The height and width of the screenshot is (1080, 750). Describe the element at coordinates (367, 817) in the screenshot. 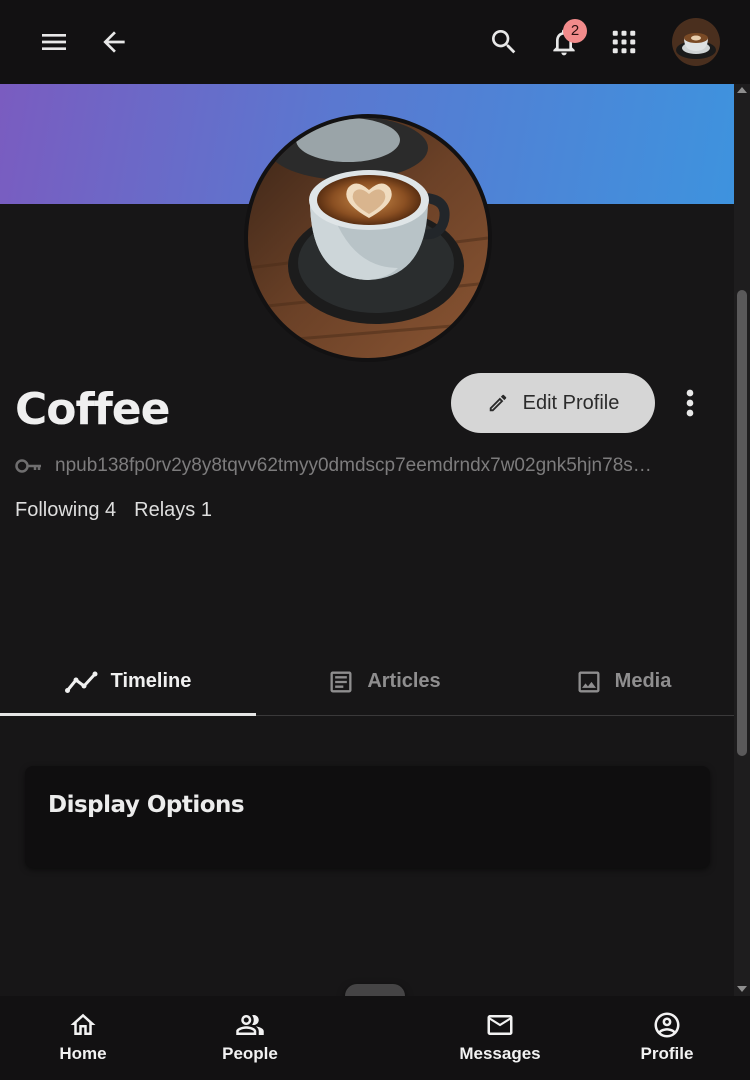

I see `display-options-card: Display Options` at that location.